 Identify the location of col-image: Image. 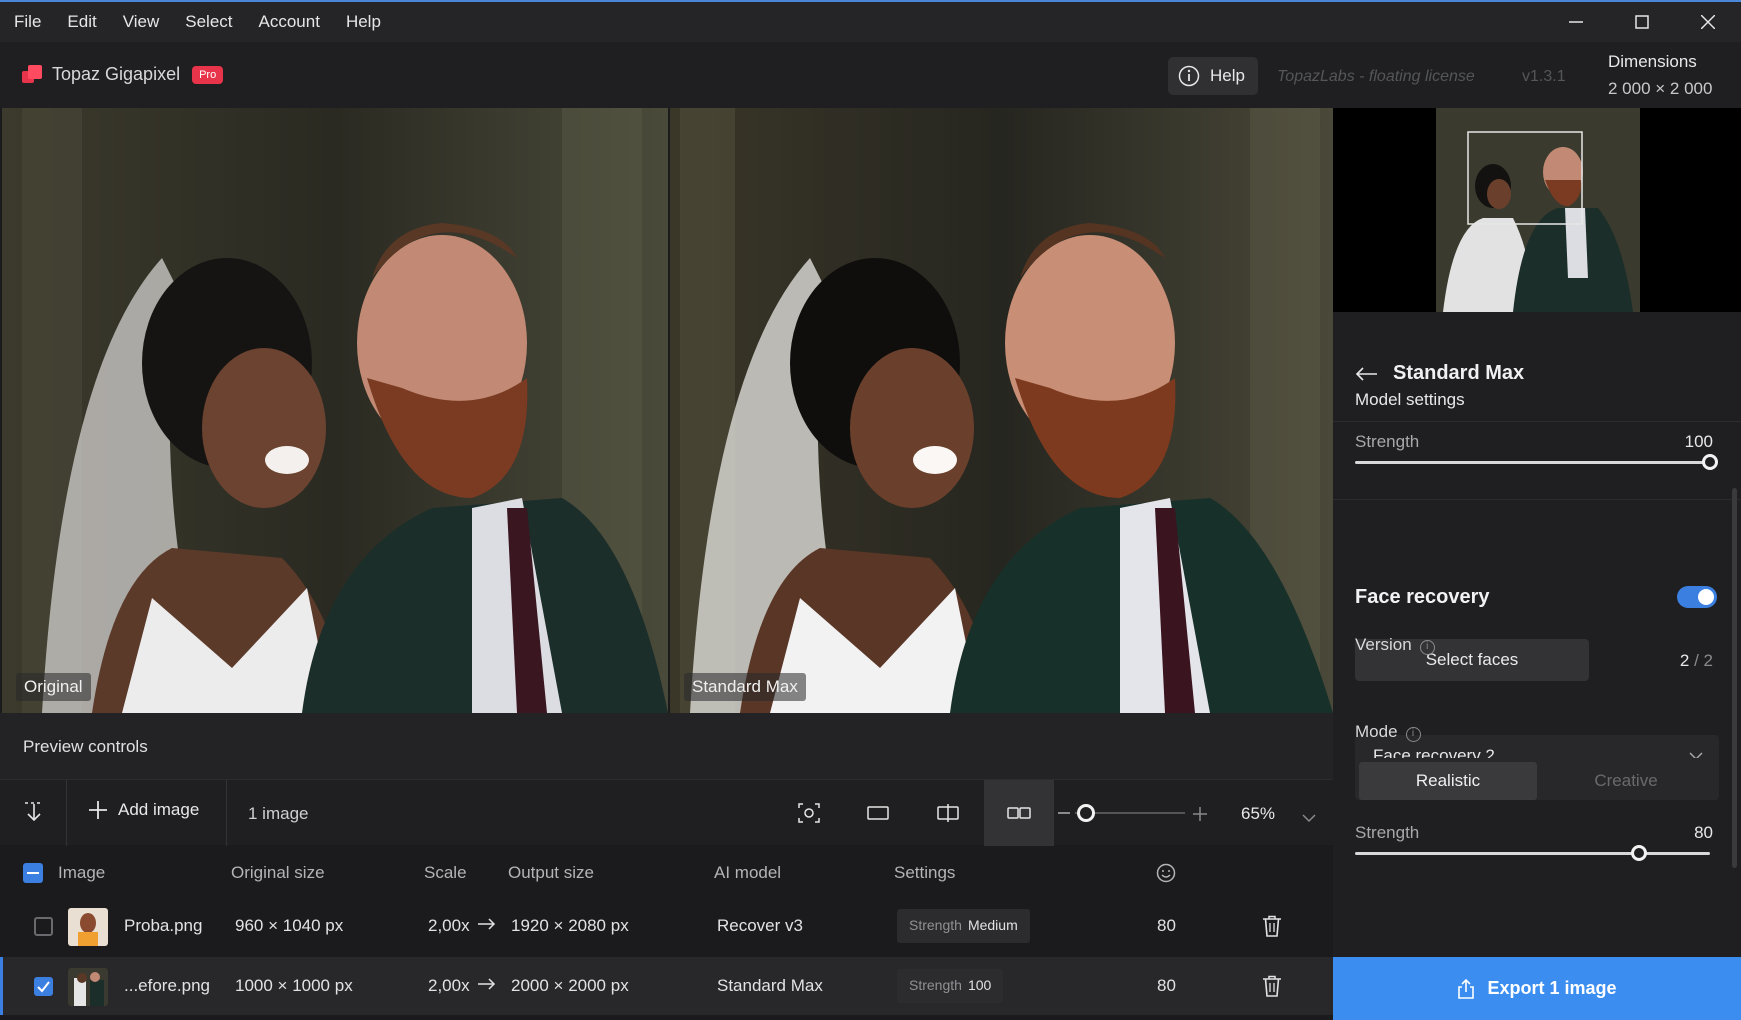
(81, 873).